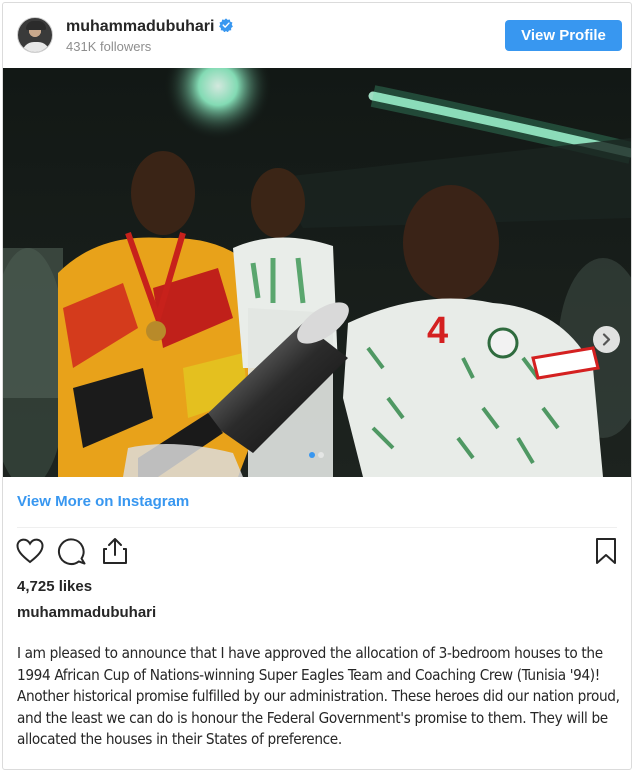 This screenshot has height=772, width=634. Describe the element at coordinates (115, 551) in the screenshot. I see `share-icon` at that location.